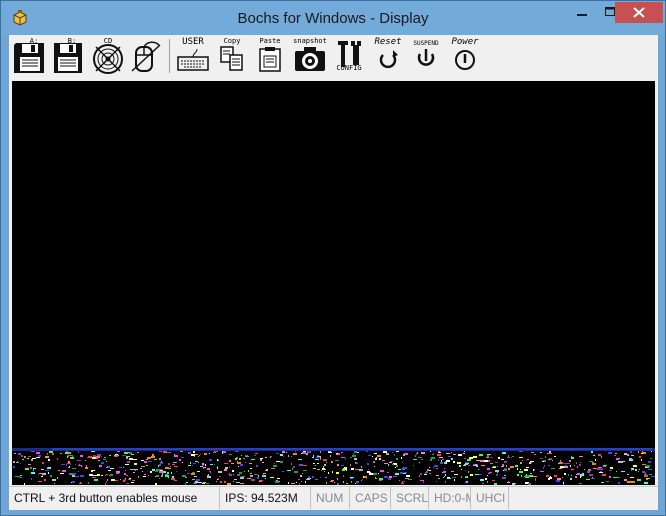 Image resolution: width=666 pixels, height=516 pixels. What do you see at coordinates (370, 498) in the screenshot?
I see `status-caps: CAPS` at bounding box center [370, 498].